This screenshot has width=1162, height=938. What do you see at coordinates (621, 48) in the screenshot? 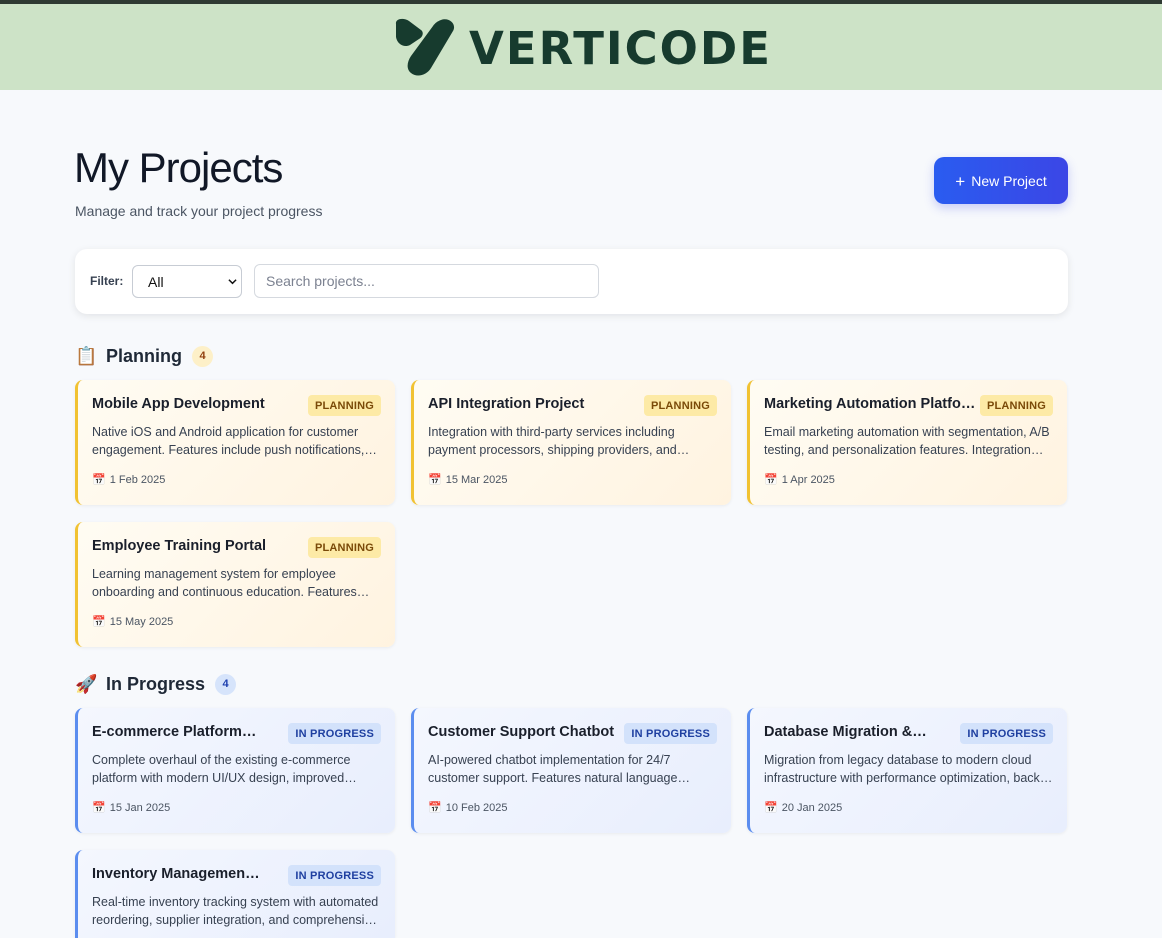
I see `brand-name: VERTICODE` at bounding box center [621, 48].